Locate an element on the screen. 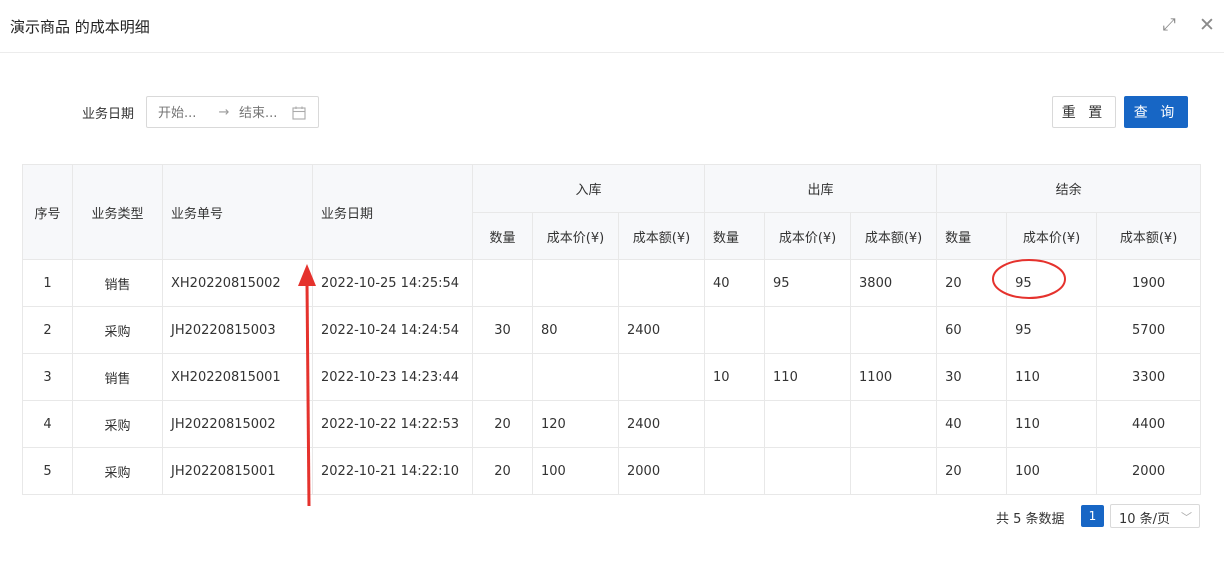 This screenshot has width=1224, height=567. start-date-input is located at coordinates (186, 113).